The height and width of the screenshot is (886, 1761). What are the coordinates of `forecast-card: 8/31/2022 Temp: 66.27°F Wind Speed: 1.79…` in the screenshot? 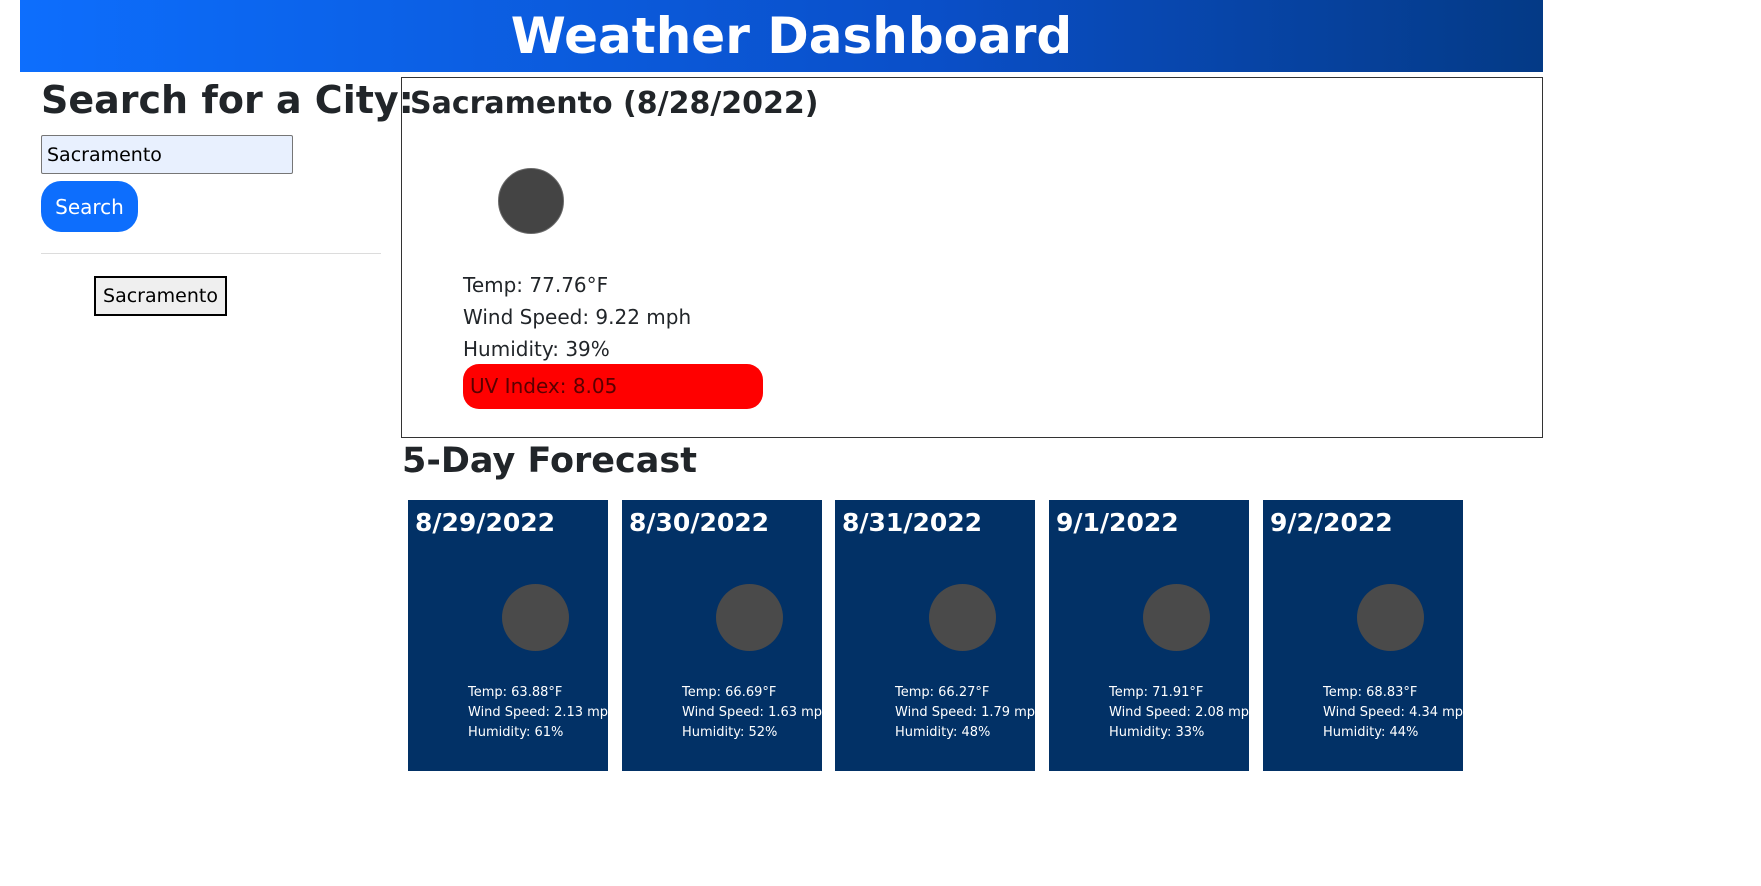 It's located at (939, 635).